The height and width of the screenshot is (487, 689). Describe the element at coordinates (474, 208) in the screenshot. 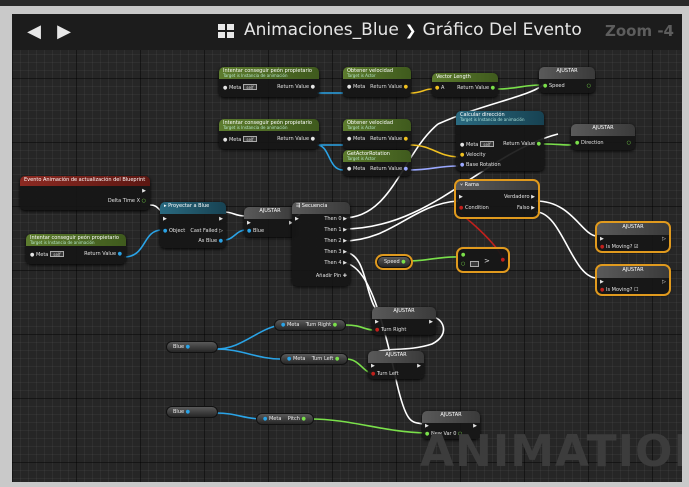

I see `pin-condition: ● Condition` at that location.